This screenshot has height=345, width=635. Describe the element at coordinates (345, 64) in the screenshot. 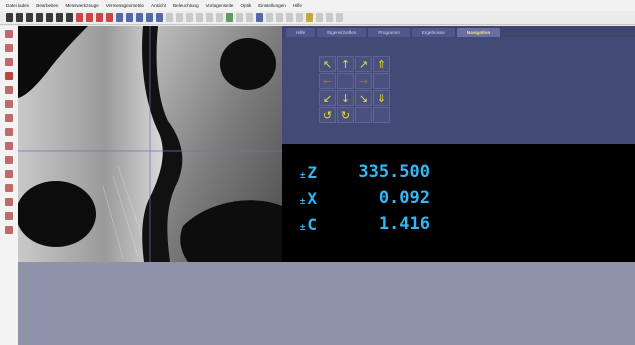

I see `up-arrow-icon: ↑` at that location.